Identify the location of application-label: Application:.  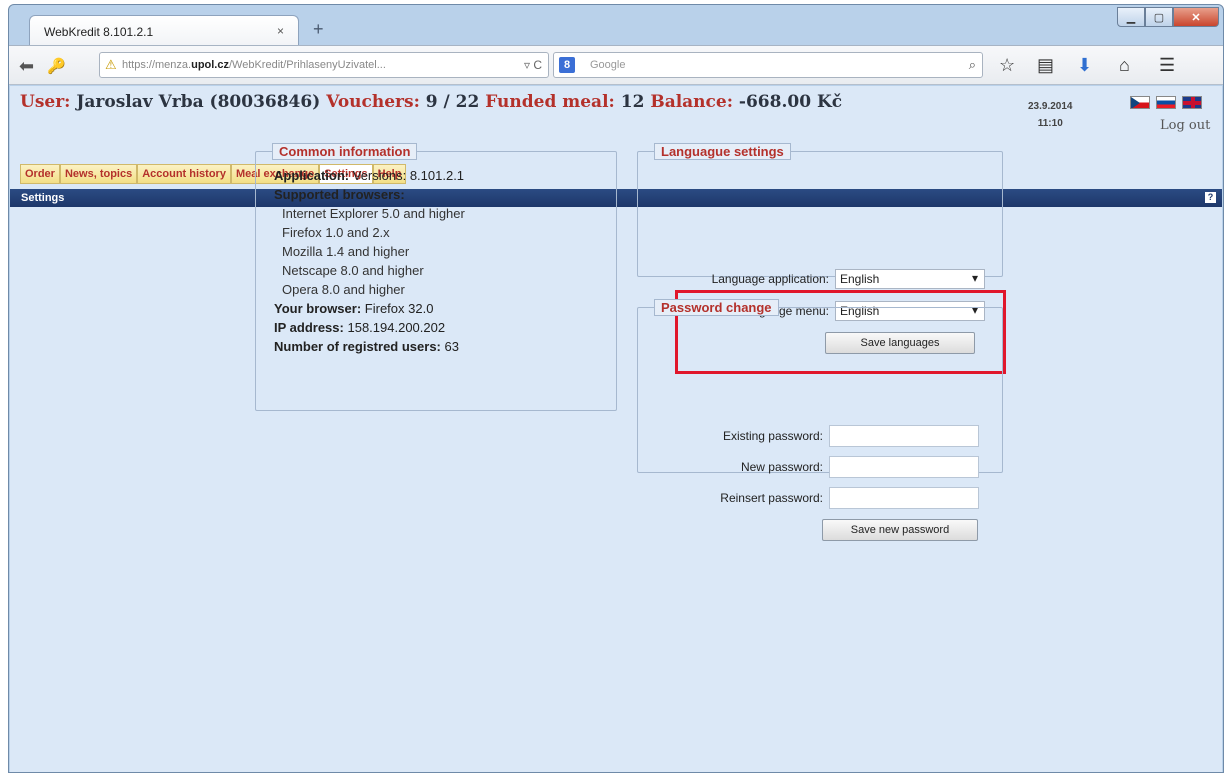
(312, 175).